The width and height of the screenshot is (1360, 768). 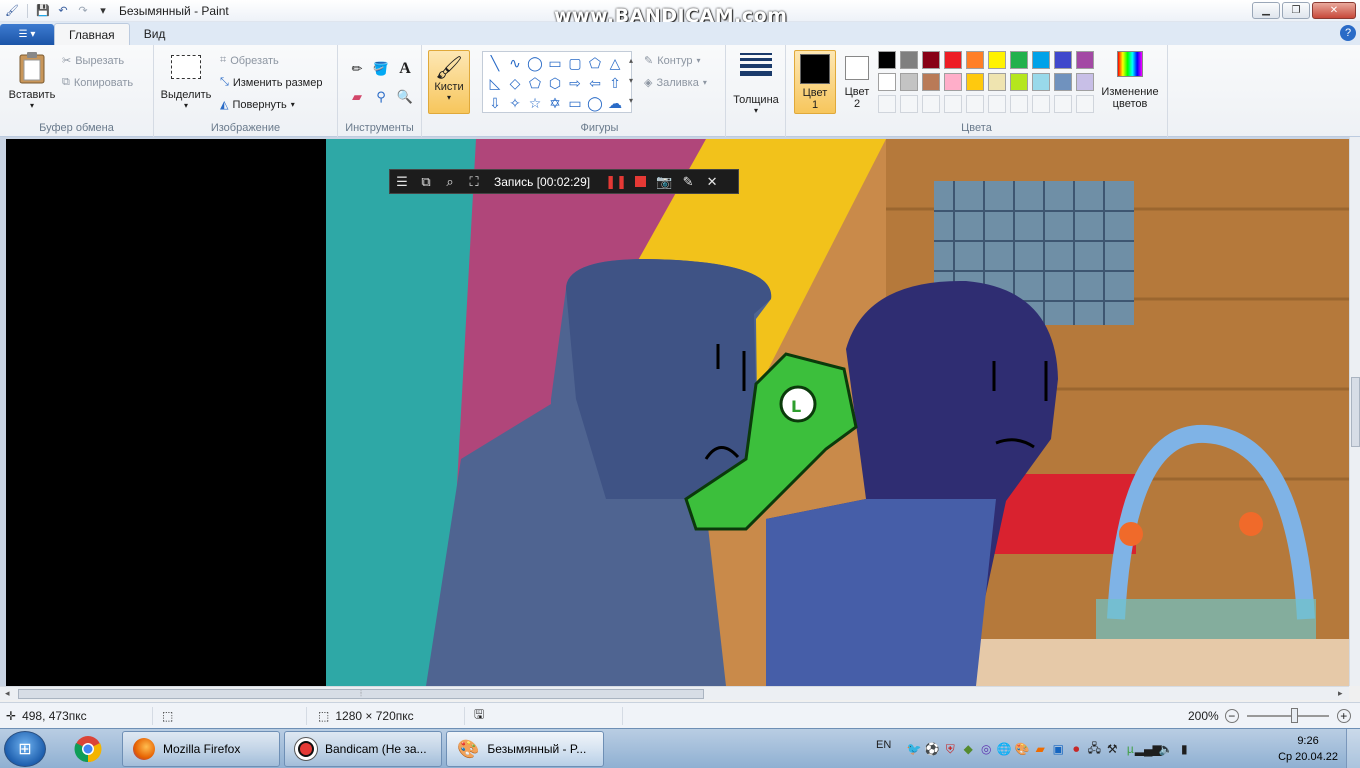 I want to click on file-menu-button: ☰ ▾, so click(x=27, y=34).